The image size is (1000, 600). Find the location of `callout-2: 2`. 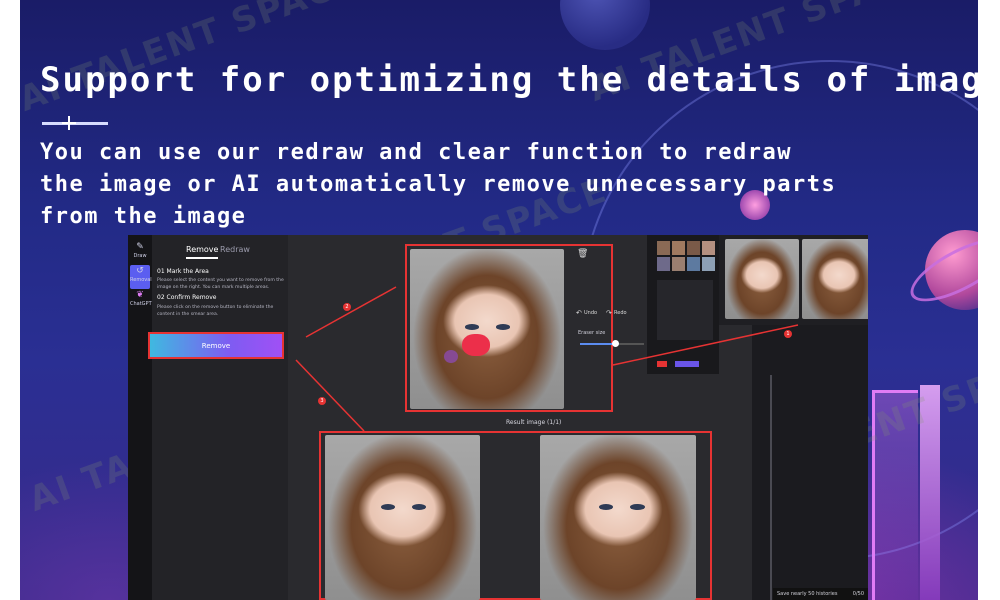

callout-2: 2 is located at coordinates (347, 307).